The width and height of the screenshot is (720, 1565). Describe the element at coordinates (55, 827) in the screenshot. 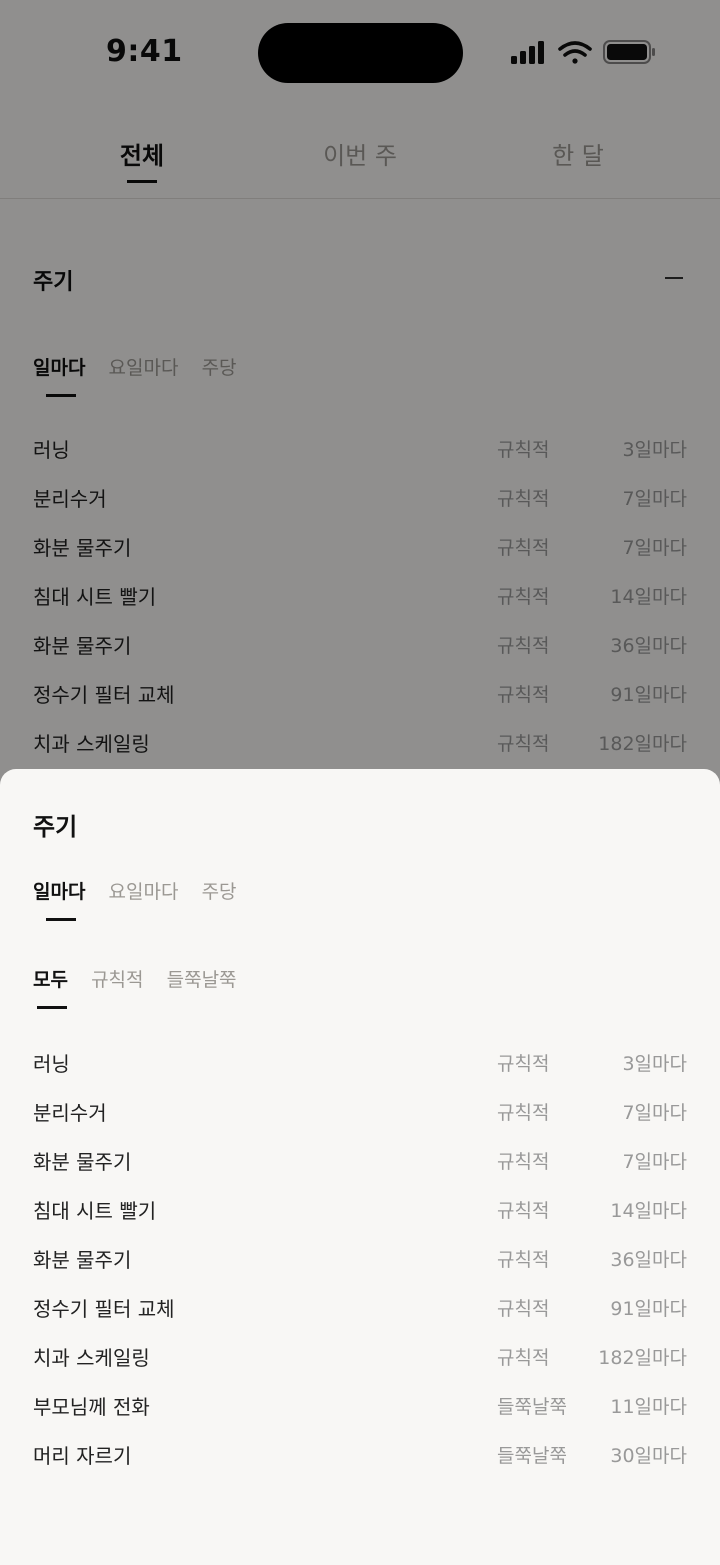

I see `sheet-title: 주기` at that location.